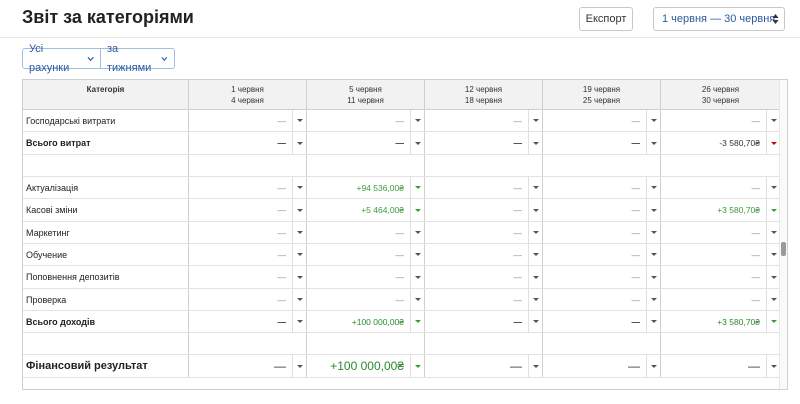  What do you see at coordinates (366, 210) in the screenshot?
I see `value-cell: +5 464,00₴` at bounding box center [366, 210].